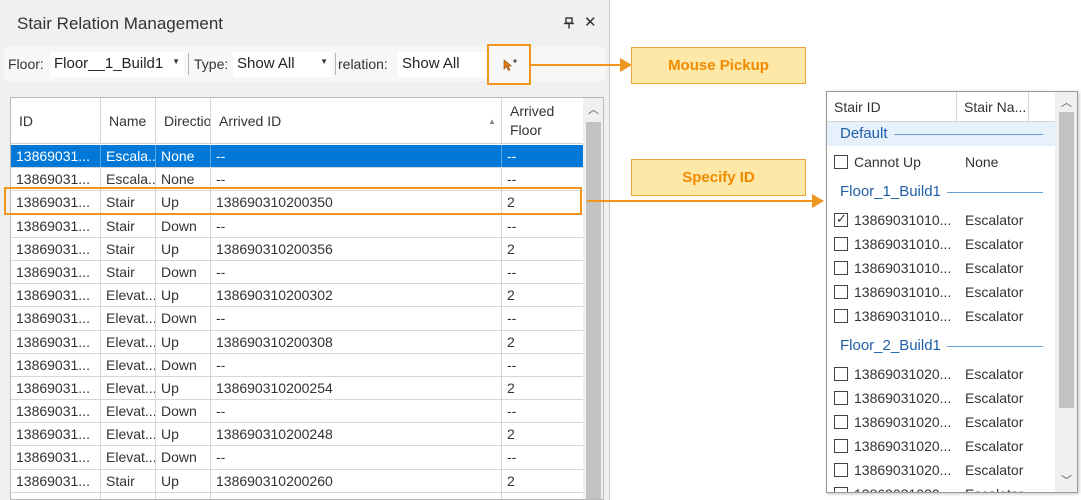 The height and width of the screenshot is (500, 1081). I want to click on panel-title: Stair Relation Management, so click(120, 23).